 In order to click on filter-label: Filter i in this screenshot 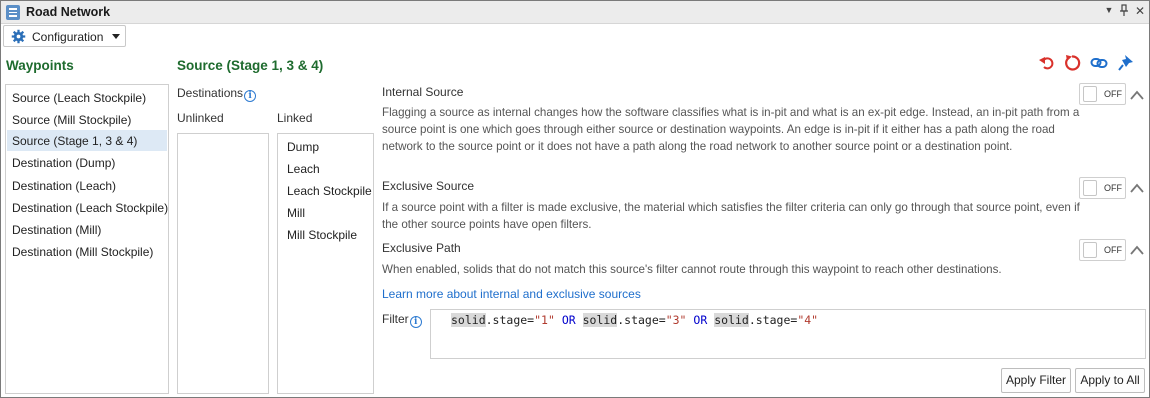, I will do `click(402, 320)`.